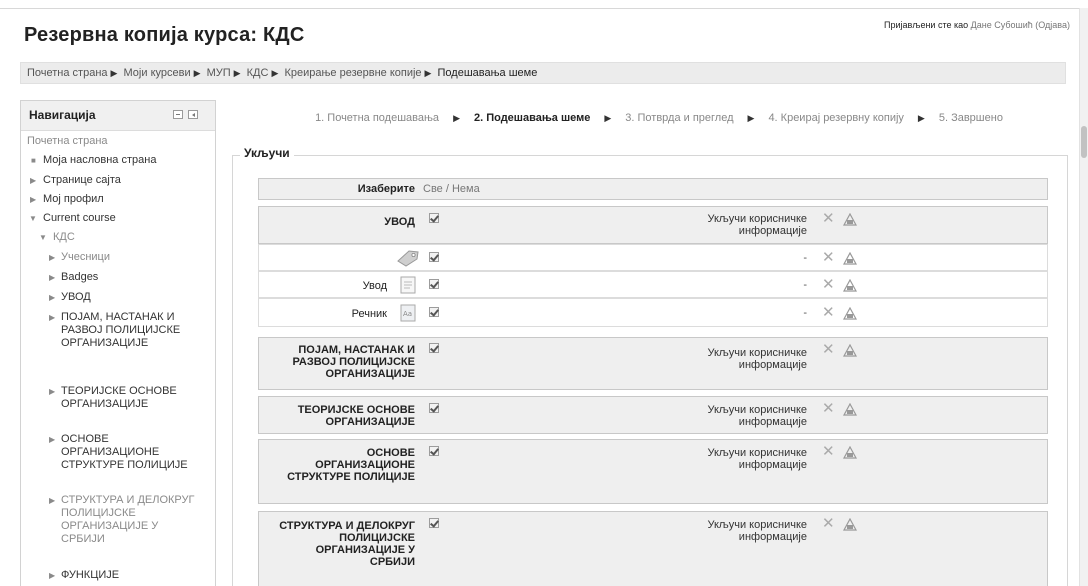  Describe the element at coordinates (119, 397) in the screenshot. I see `nav-item-label: ТЕОРИЈСКЕ ОСНОВЕ ОРГАНИЗАЦИЈЕ` at that location.